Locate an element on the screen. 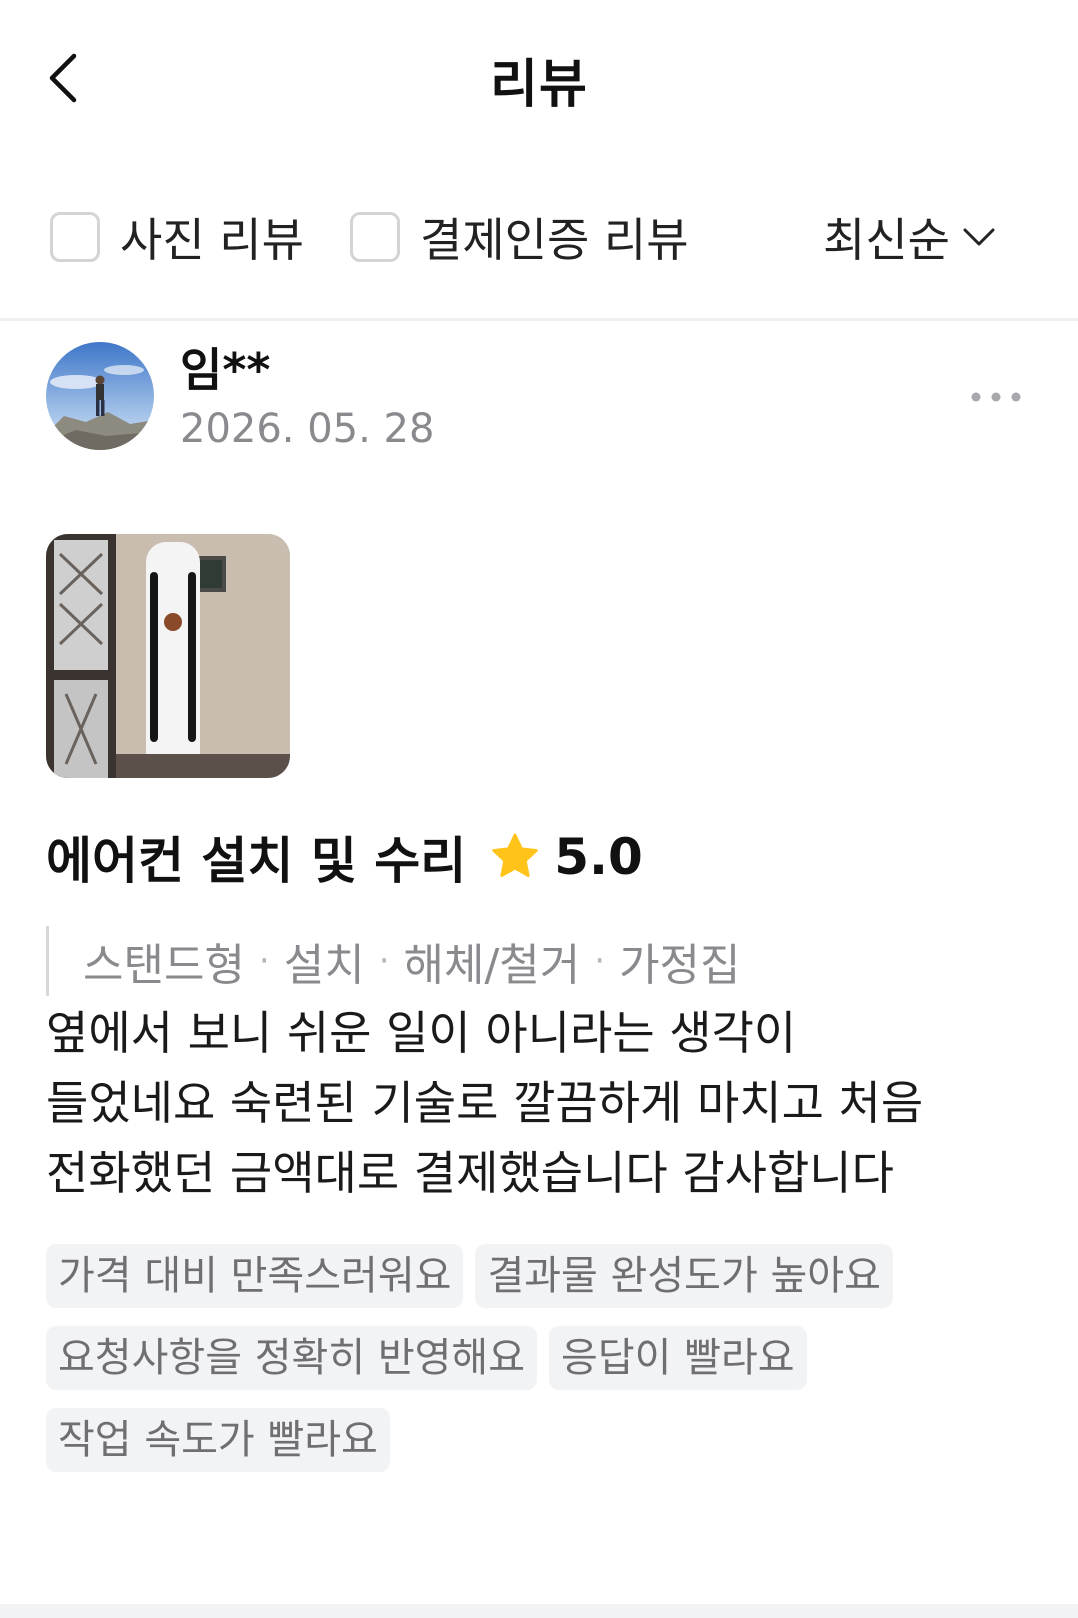 This screenshot has width=1078, height=1618. photo-review-checkbox is located at coordinates (75, 237).